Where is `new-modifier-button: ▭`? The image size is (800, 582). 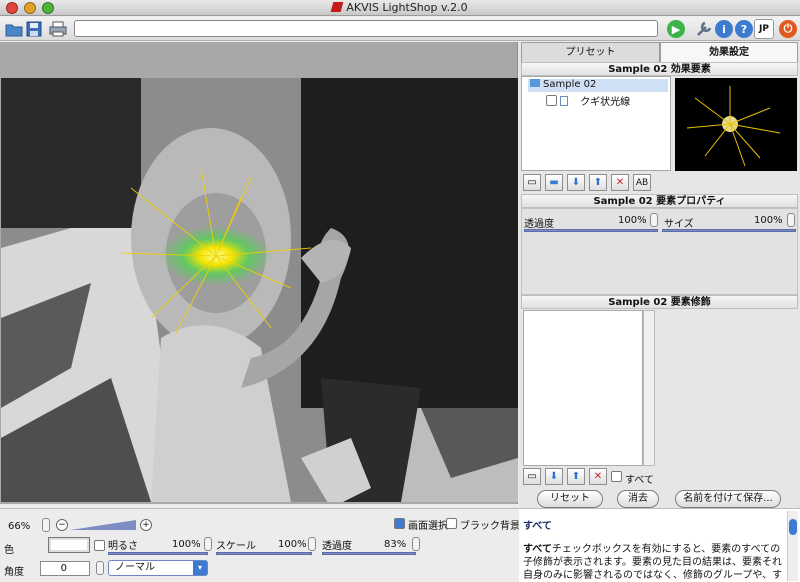
new-modifier-button: ▭ is located at coordinates (532, 476).